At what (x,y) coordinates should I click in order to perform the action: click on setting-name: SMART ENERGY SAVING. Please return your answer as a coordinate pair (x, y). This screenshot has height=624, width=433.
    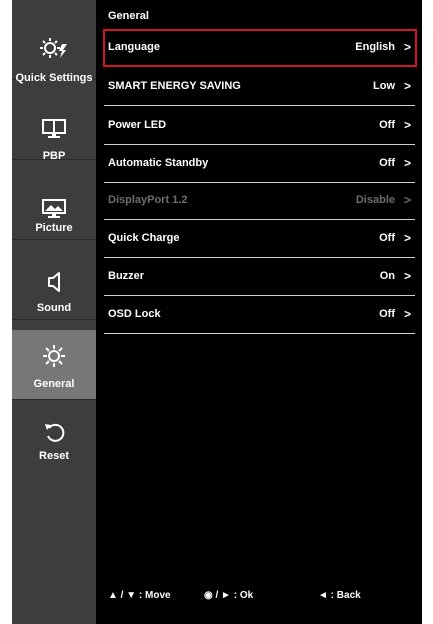
    Looking at the image, I should click on (174, 86).